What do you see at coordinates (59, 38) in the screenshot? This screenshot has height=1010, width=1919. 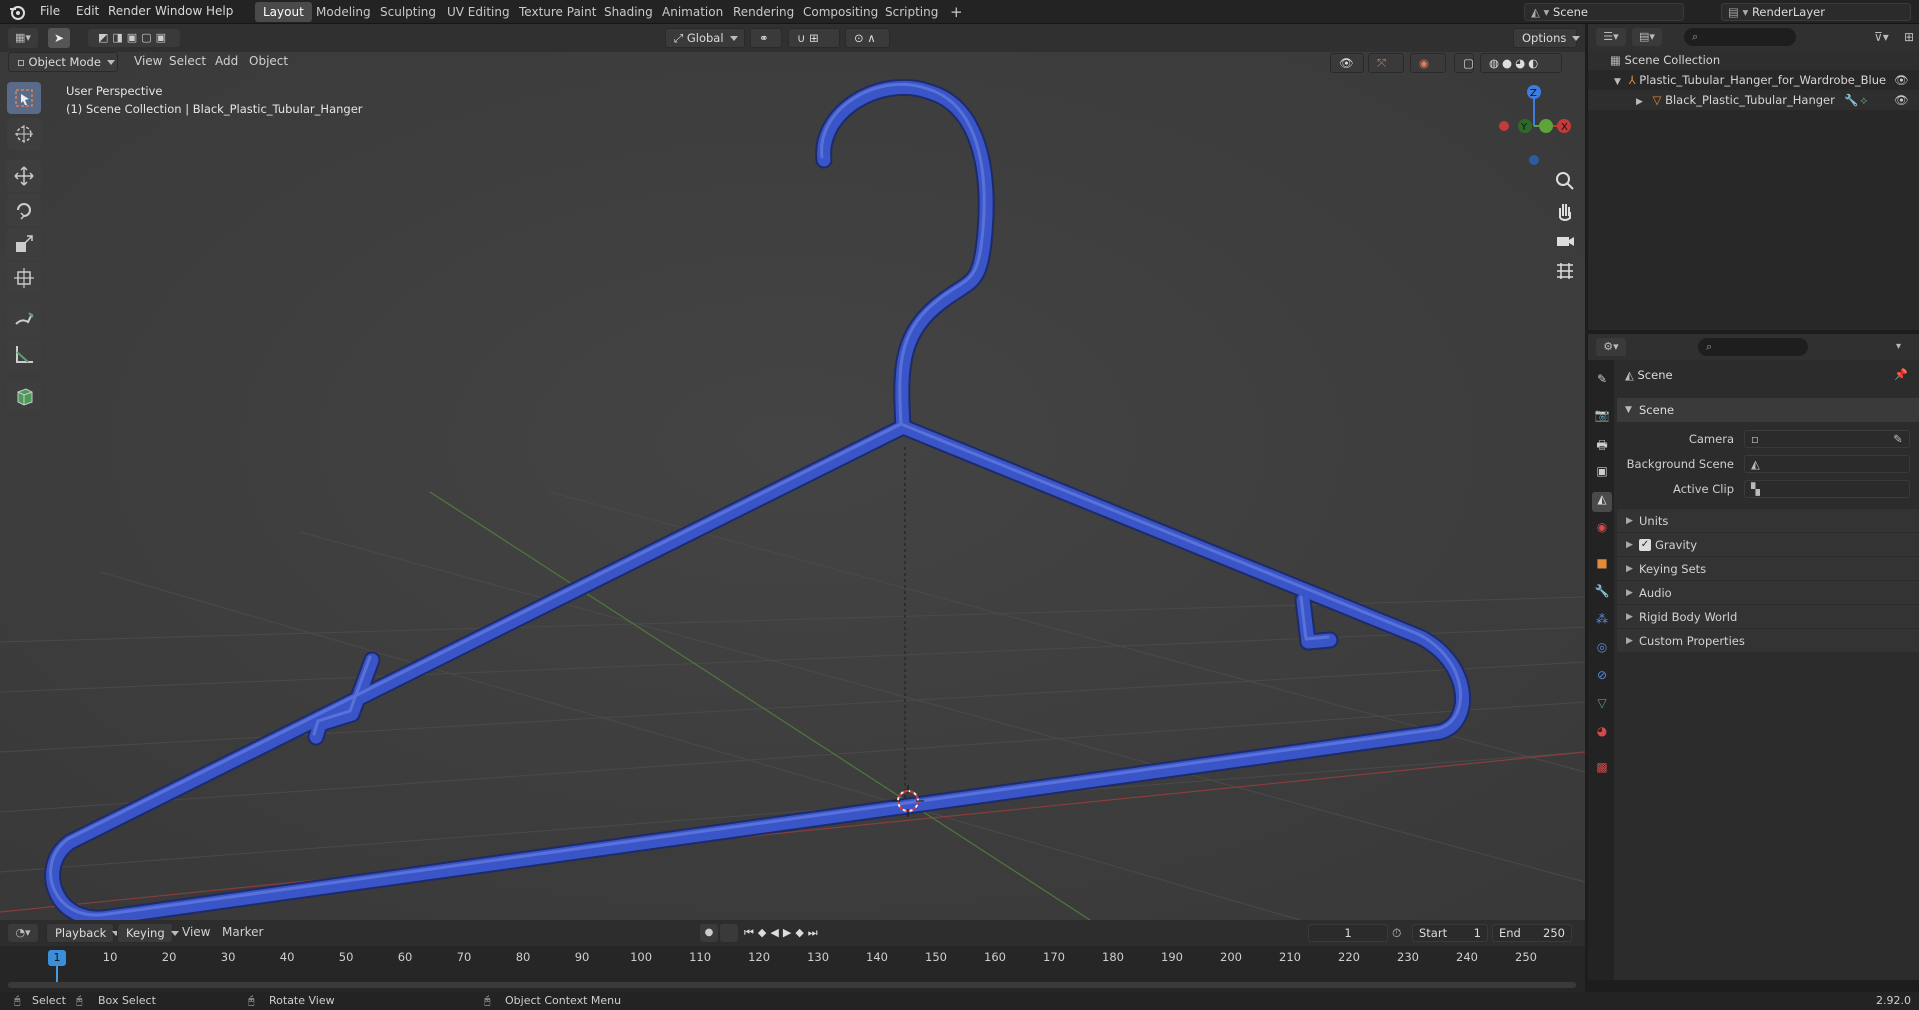 I see `select-mode-icon: ➤` at bounding box center [59, 38].